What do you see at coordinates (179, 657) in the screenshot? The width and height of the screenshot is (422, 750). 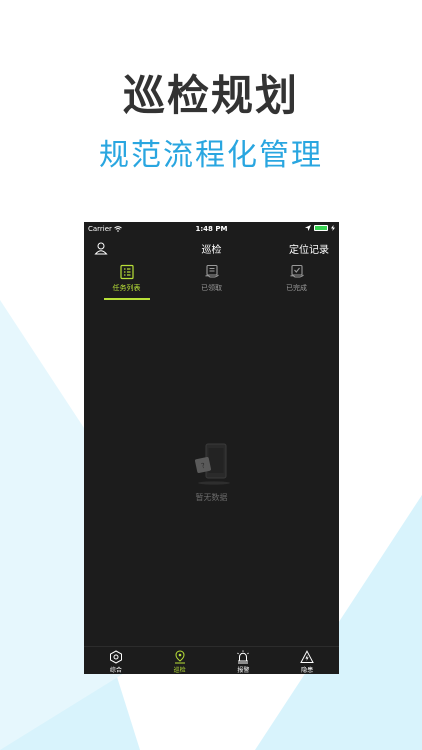 I see `location-pin-icon` at bounding box center [179, 657].